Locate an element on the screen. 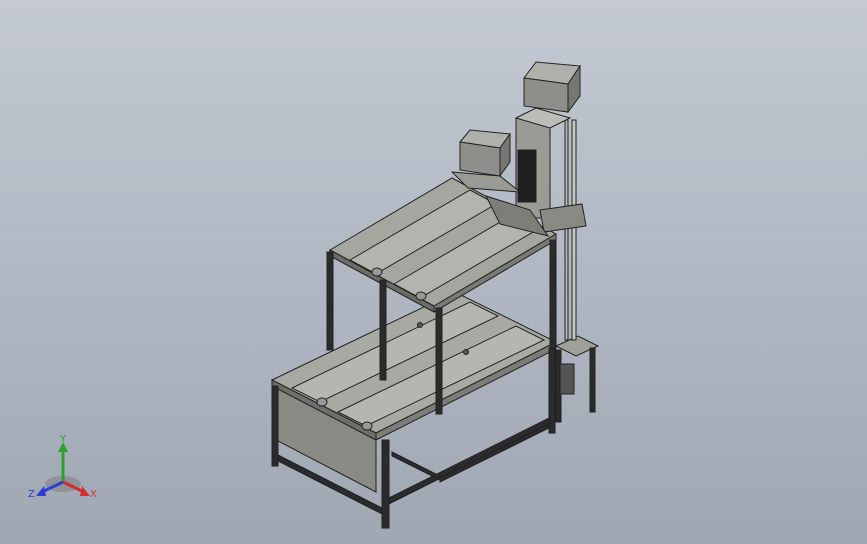 The image size is (867, 544). motor-lower is located at coordinates (485, 153).